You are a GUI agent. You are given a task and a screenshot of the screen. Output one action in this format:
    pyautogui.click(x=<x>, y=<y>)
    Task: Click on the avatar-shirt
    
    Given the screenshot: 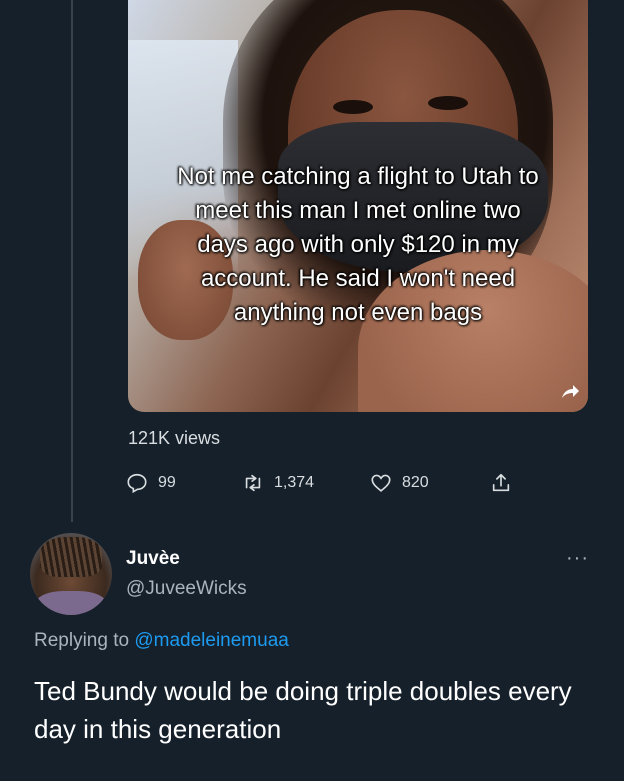 What is the action you would take?
    pyautogui.click(x=71, y=603)
    